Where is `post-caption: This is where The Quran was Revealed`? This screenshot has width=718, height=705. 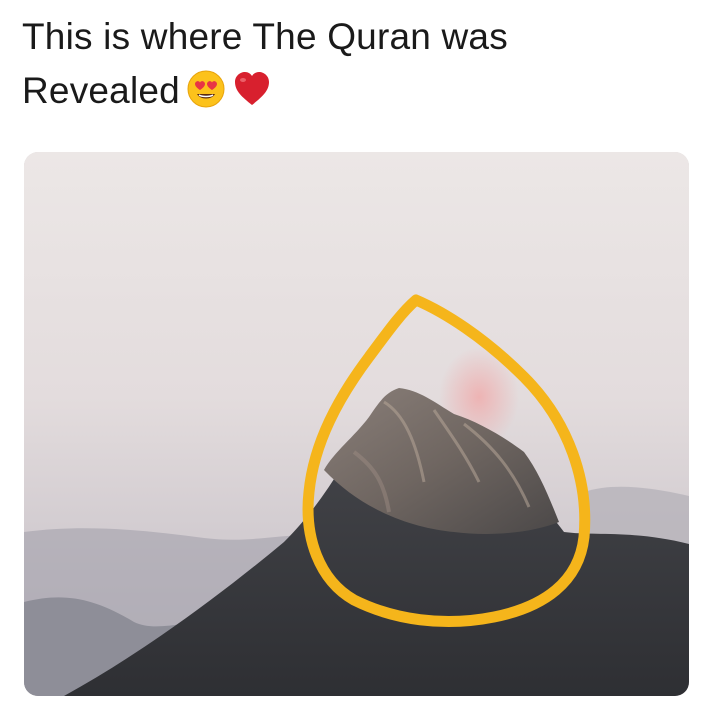
post-caption: This is where The Quran was Revealed is located at coordinates (352, 64).